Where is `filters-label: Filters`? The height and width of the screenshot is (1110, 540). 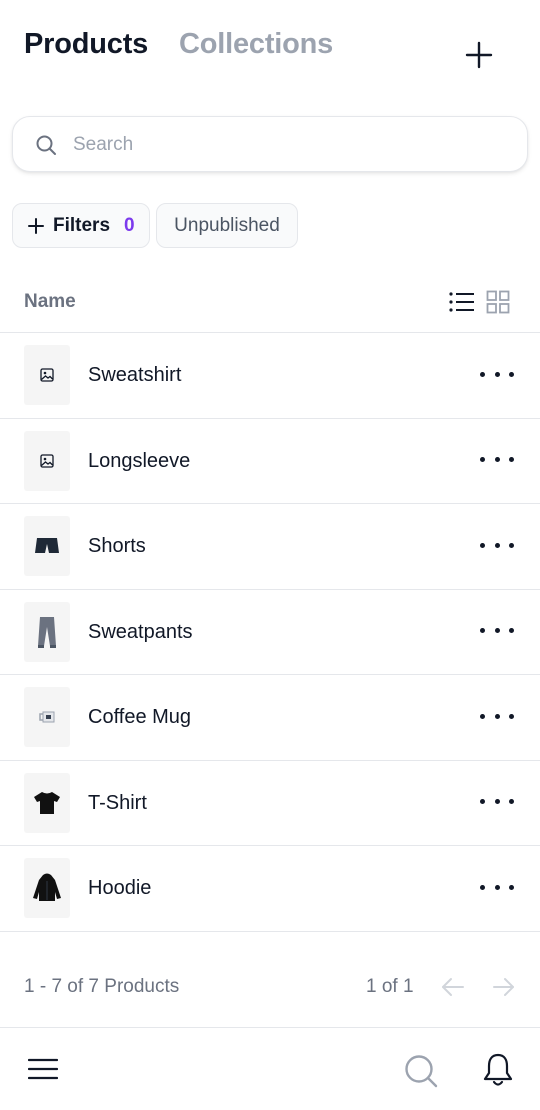 filters-label: Filters is located at coordinates (82, 225).